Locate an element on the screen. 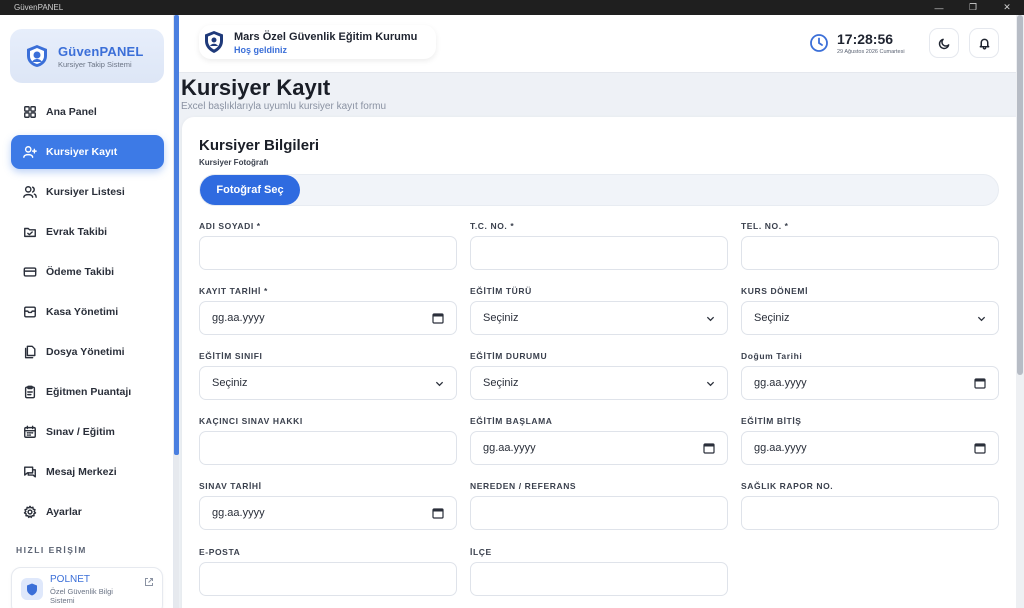 The width and height of the screenshot is (1024, 608). field-label-kayit-tarihi: KAYIT TARİHİ * is located at coordinates (233, 291).